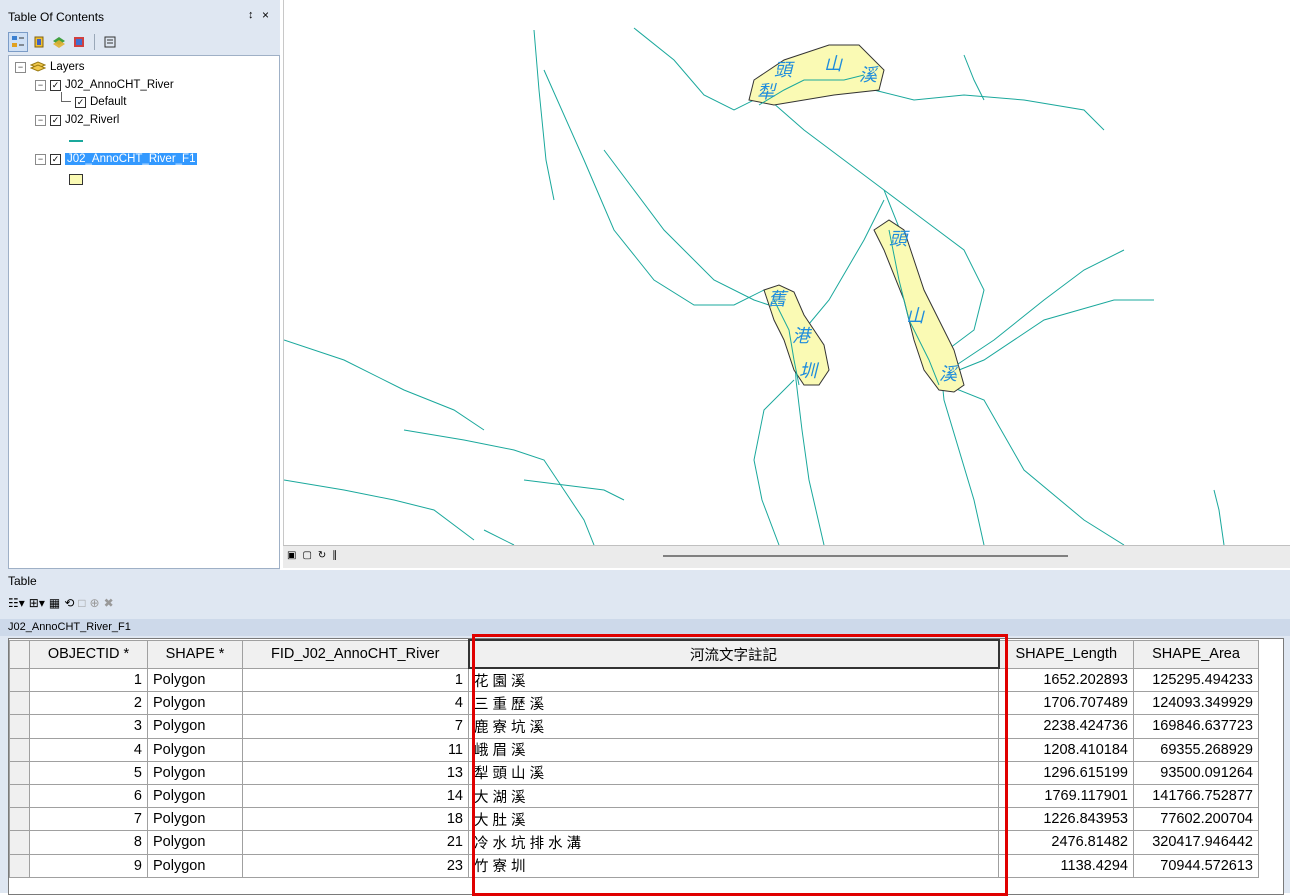 The height and width of the screenshot is (896, 1290). I want to click on table-cell: 2238.424736, so click(1066, 726).